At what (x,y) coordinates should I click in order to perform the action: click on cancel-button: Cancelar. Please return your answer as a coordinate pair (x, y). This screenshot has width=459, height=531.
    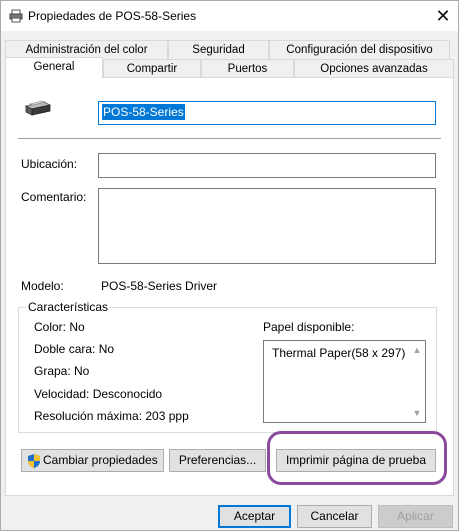
    Looking at the image, I should click on (334, 516).